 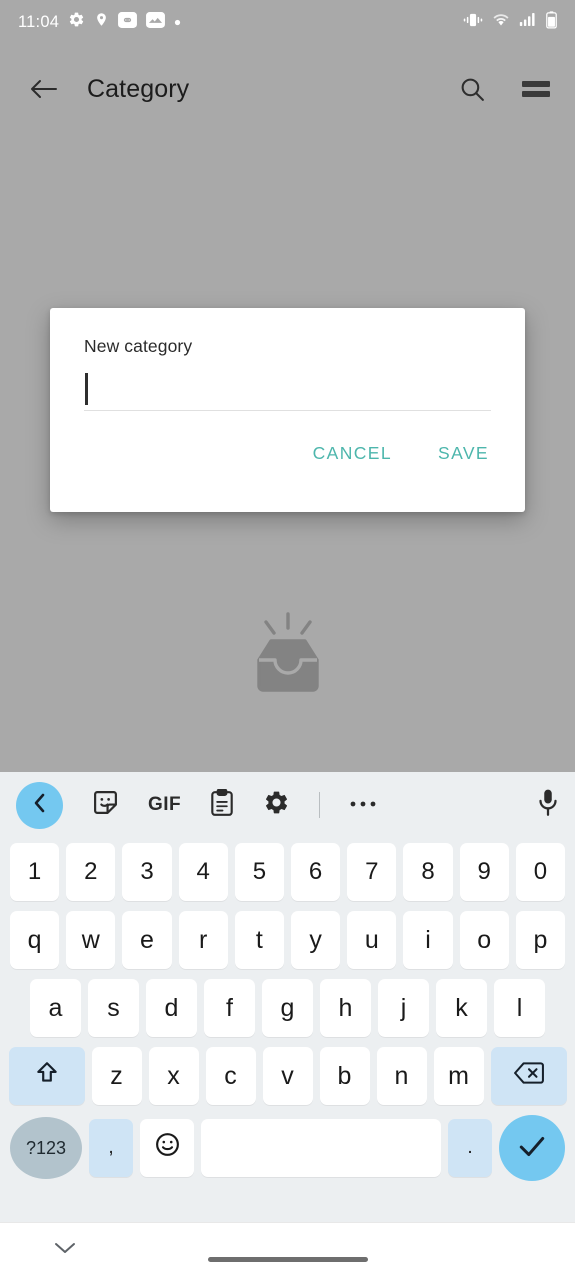 What do you see at coordinates (86, 389) in the screenshot?
I see `text-caret` at bounding box center [86, 389].